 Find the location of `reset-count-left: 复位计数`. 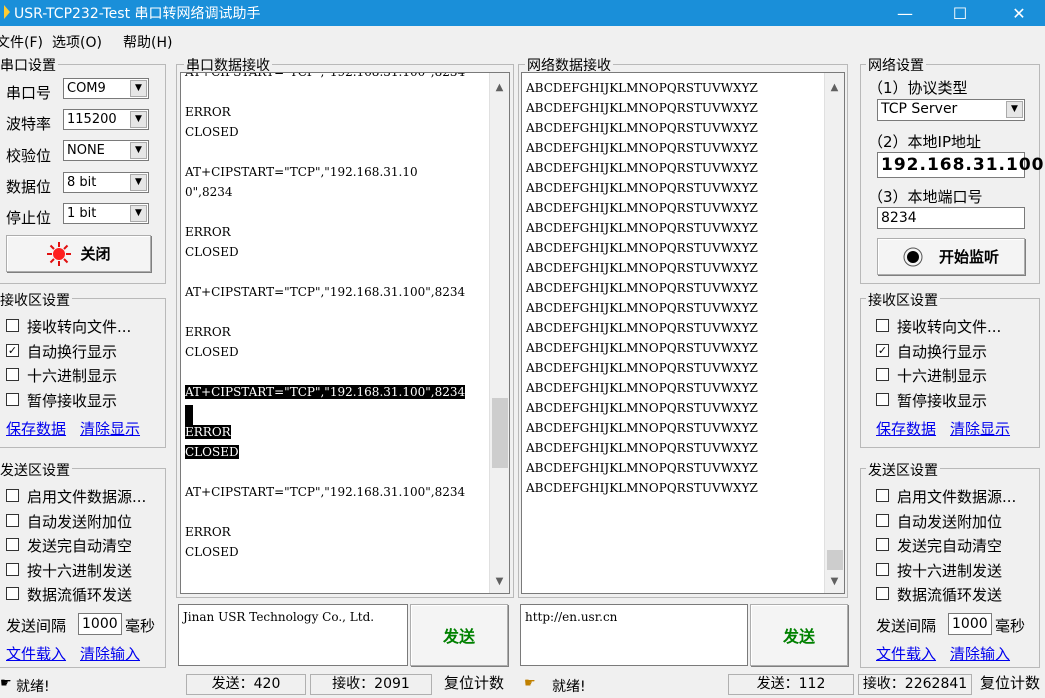

reset-count-left: 复位计数 is located at coordinates (474, 684).